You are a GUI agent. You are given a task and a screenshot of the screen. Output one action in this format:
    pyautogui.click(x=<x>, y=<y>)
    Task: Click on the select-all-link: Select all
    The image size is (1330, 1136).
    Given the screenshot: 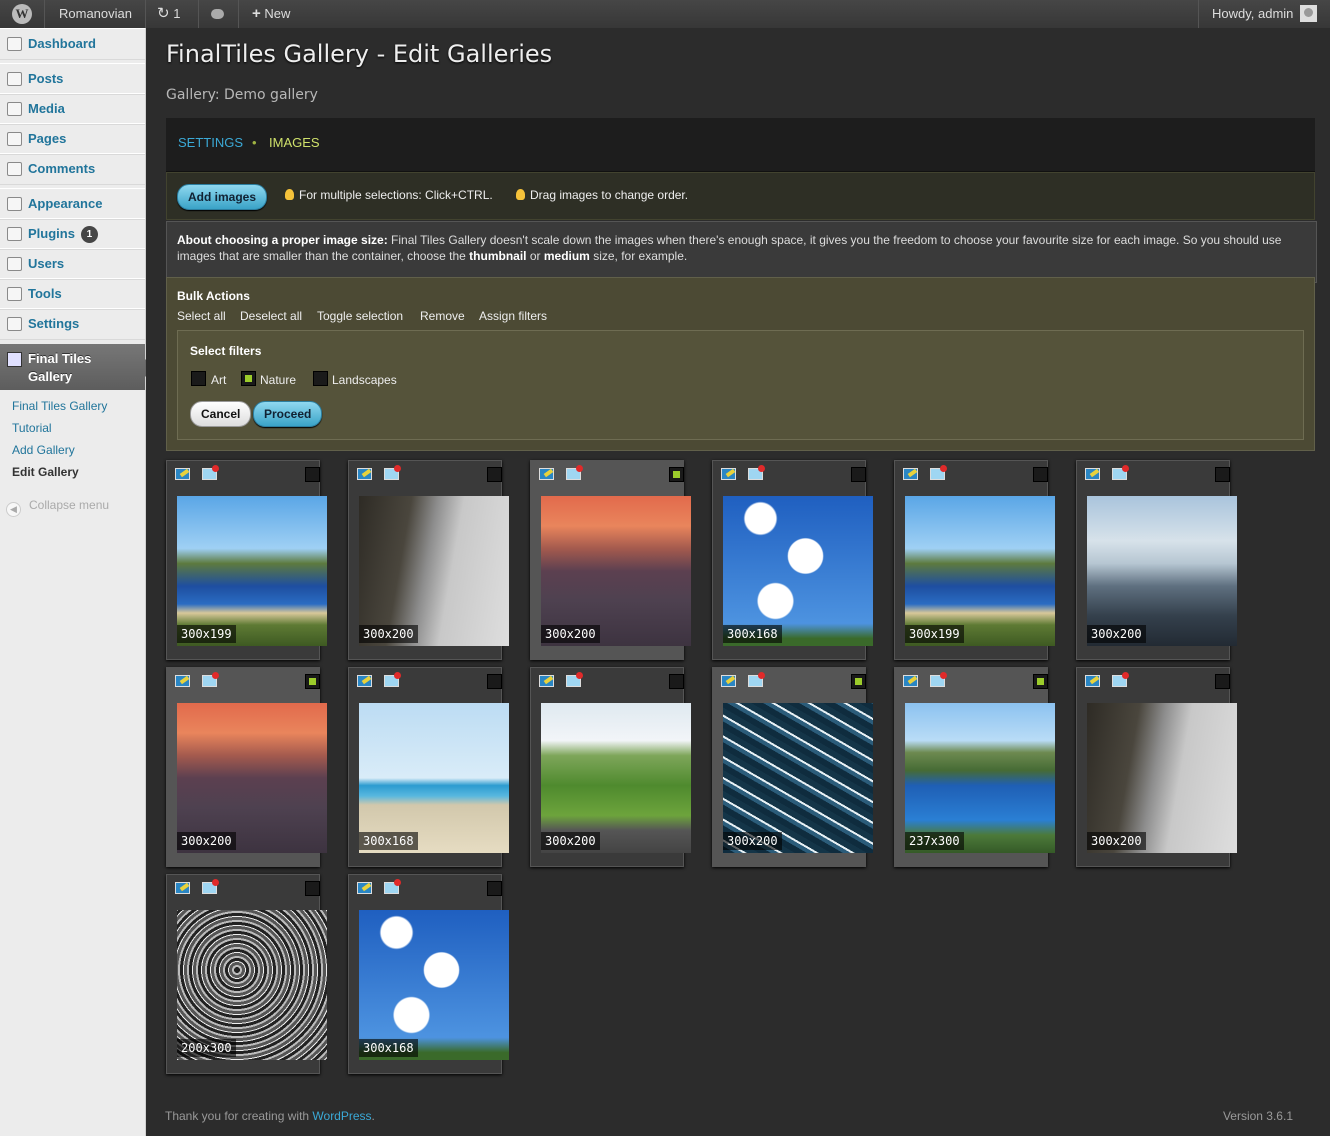 What is the action you would take?
    pyautogui.click(x=201, y=316)
    